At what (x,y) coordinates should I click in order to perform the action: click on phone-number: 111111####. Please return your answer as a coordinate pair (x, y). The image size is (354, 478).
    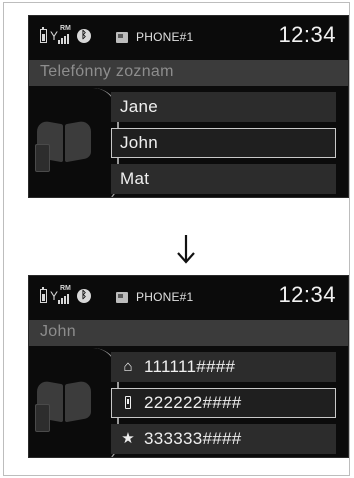
    Looking at the image, I should click on (190, 366).